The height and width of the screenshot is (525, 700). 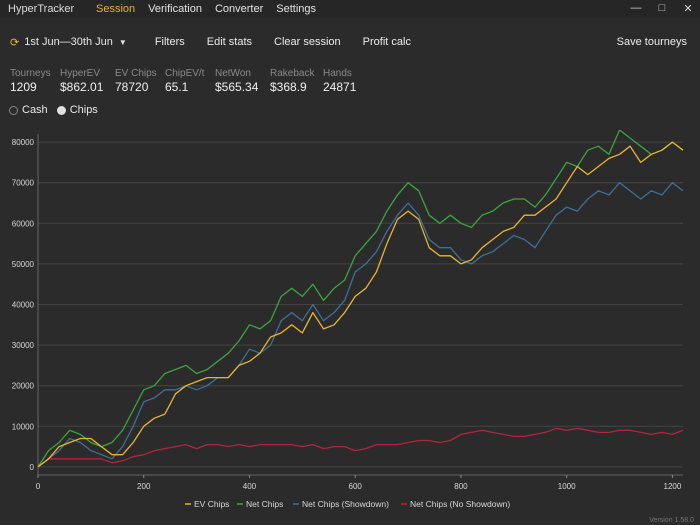 I want to click on stat-label: Tourneys, so click(x=30, y=73).